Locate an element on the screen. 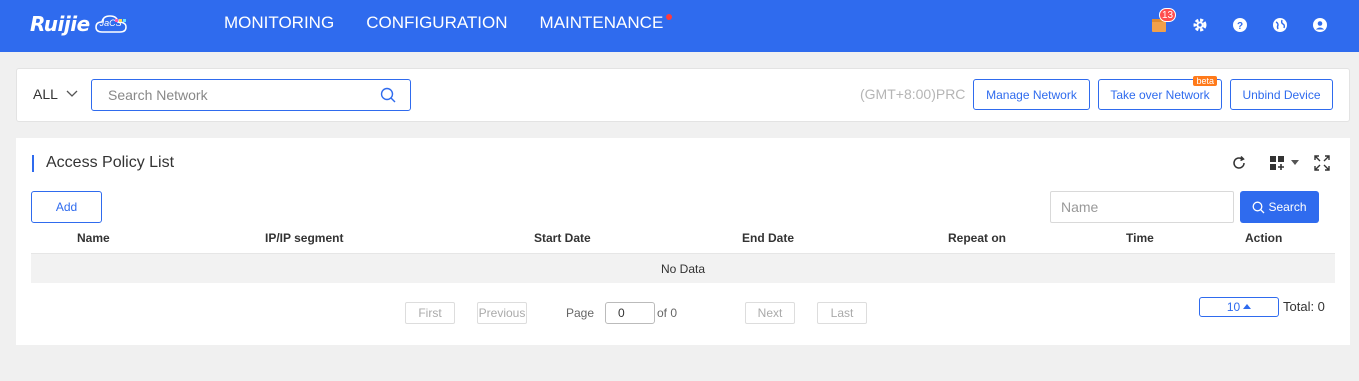  page-count-label: of 0 is located at coordinates (667, 313).